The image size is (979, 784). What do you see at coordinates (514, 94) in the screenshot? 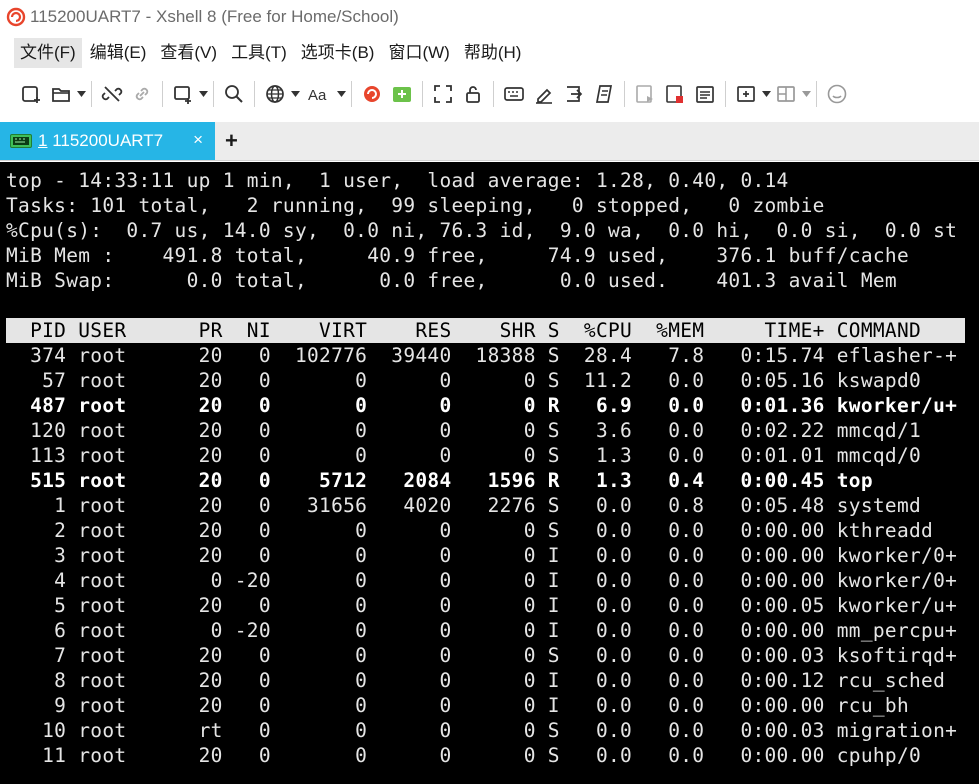
I see `keyboard-icon` at bounding box center [514, 94].